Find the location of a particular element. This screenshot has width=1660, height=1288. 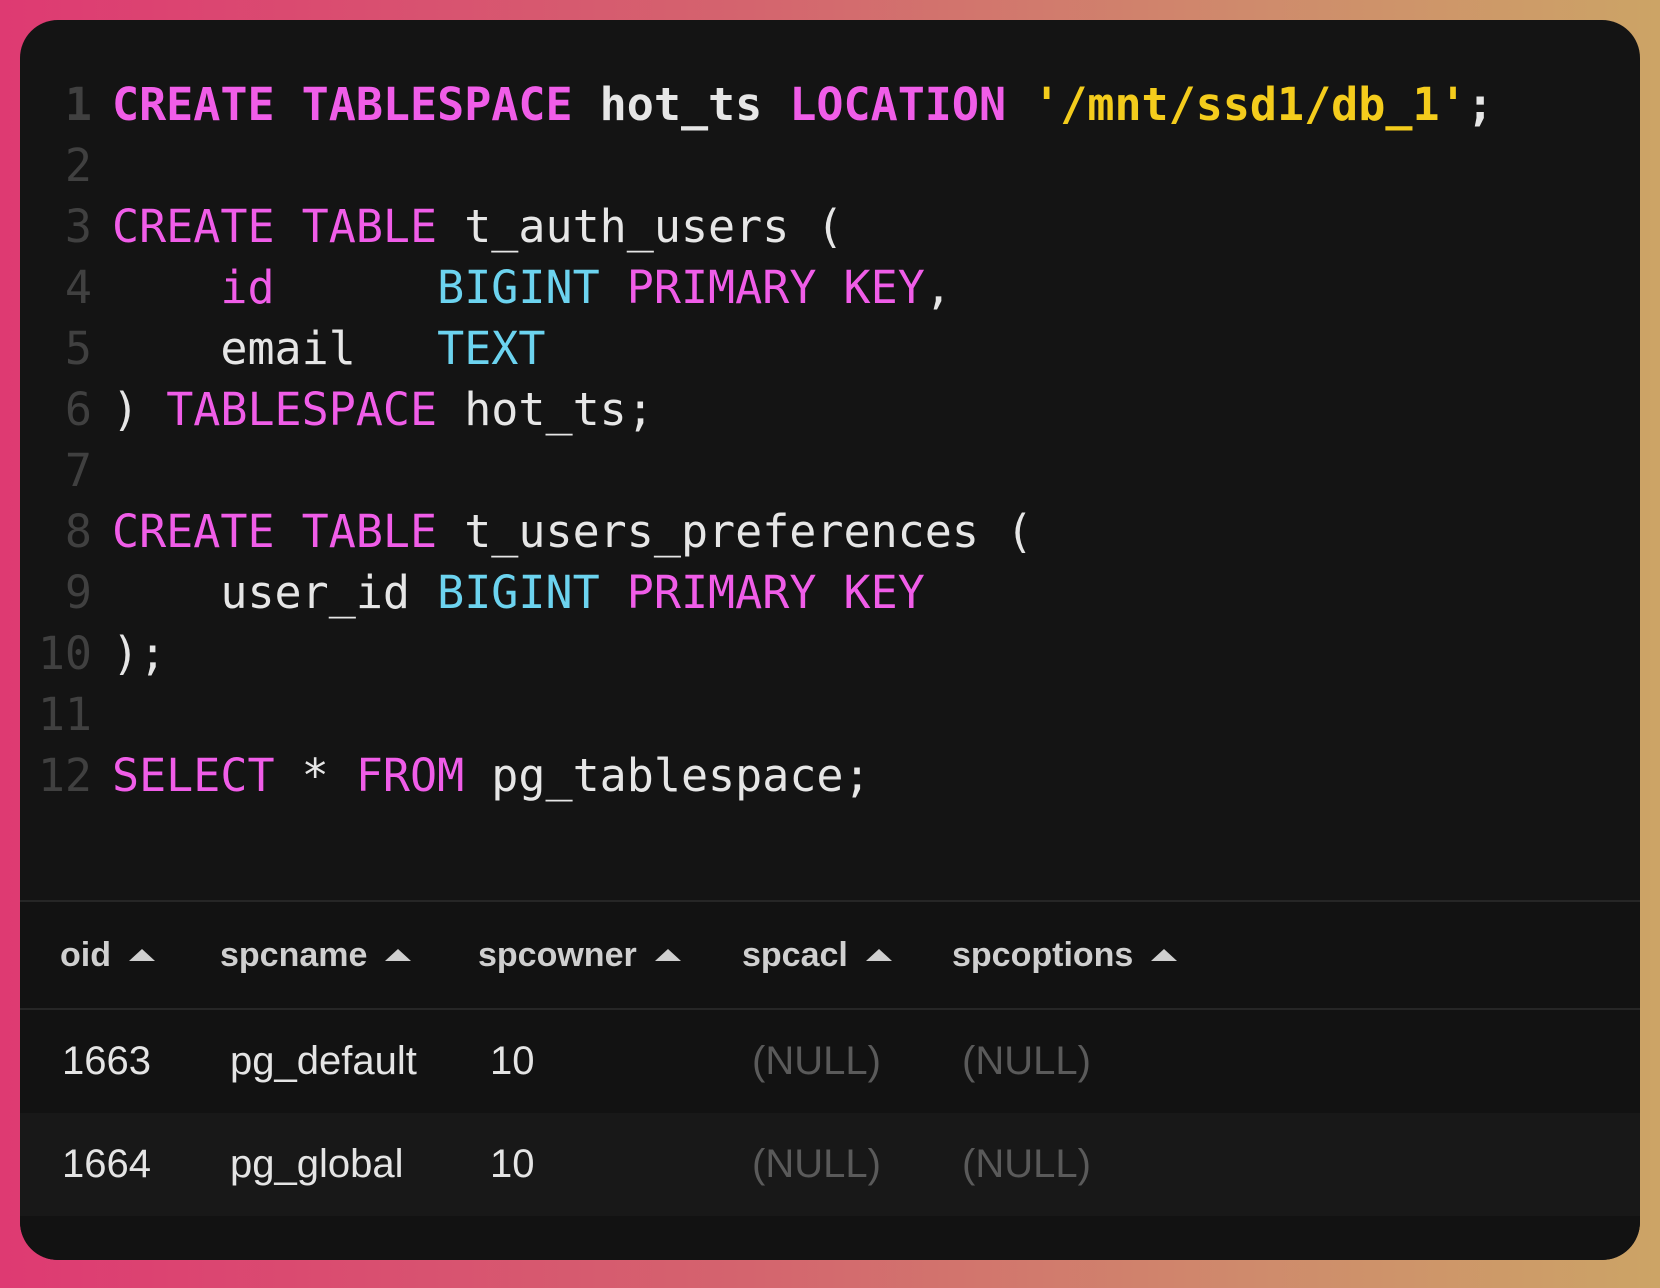

code-token: id is located at coordinates (247, 287).